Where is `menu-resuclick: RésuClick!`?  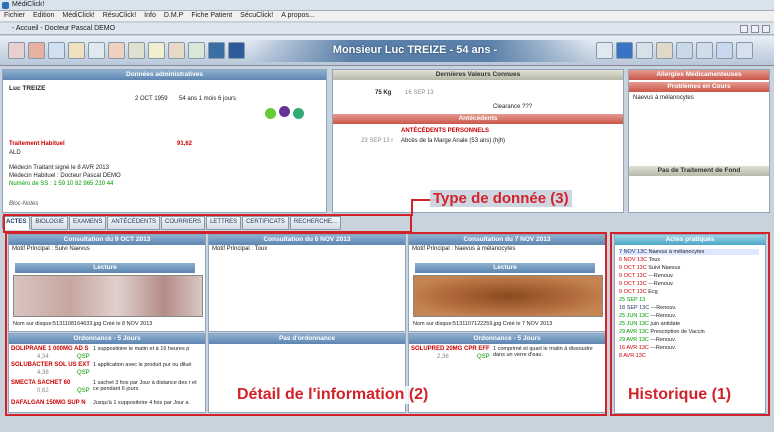 menu-resuclick: RésuClick! is located at coordinates (119, 16).